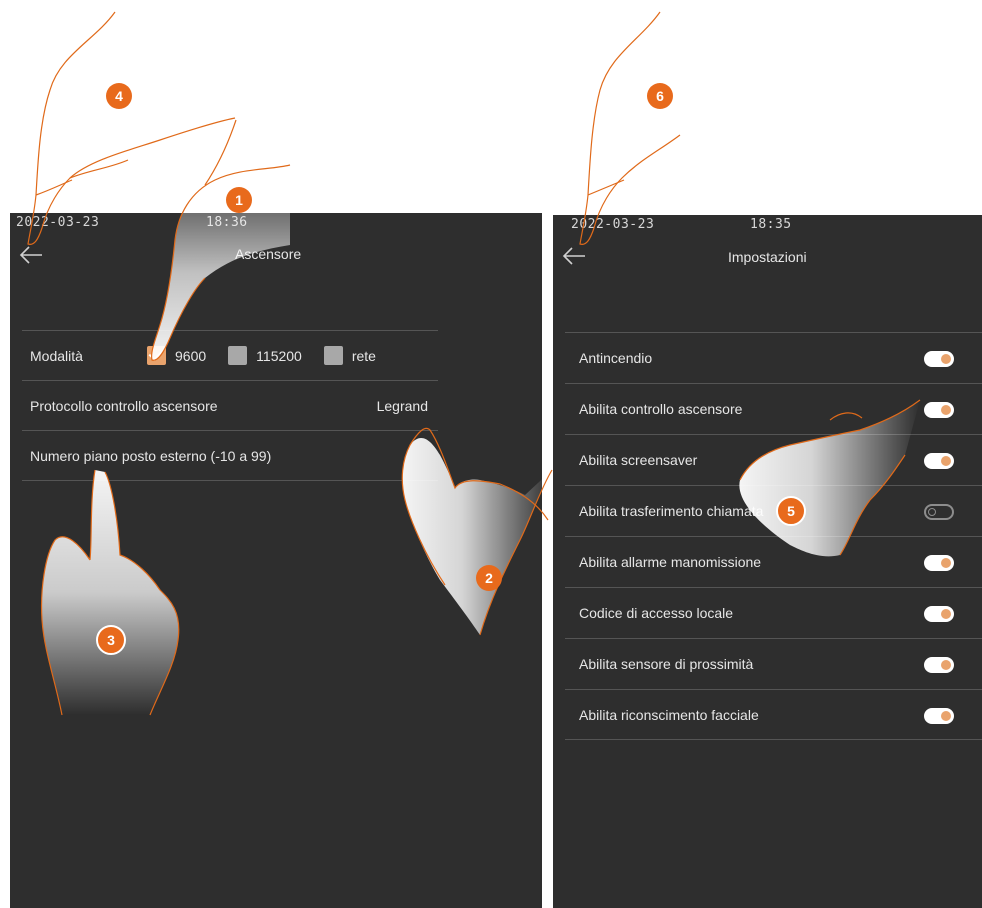  What do you see at coordinates (773, 510) in the screenshot?
I see `setting-row: Abilita trasferimento chiamata` at bounding box center [773, 510].